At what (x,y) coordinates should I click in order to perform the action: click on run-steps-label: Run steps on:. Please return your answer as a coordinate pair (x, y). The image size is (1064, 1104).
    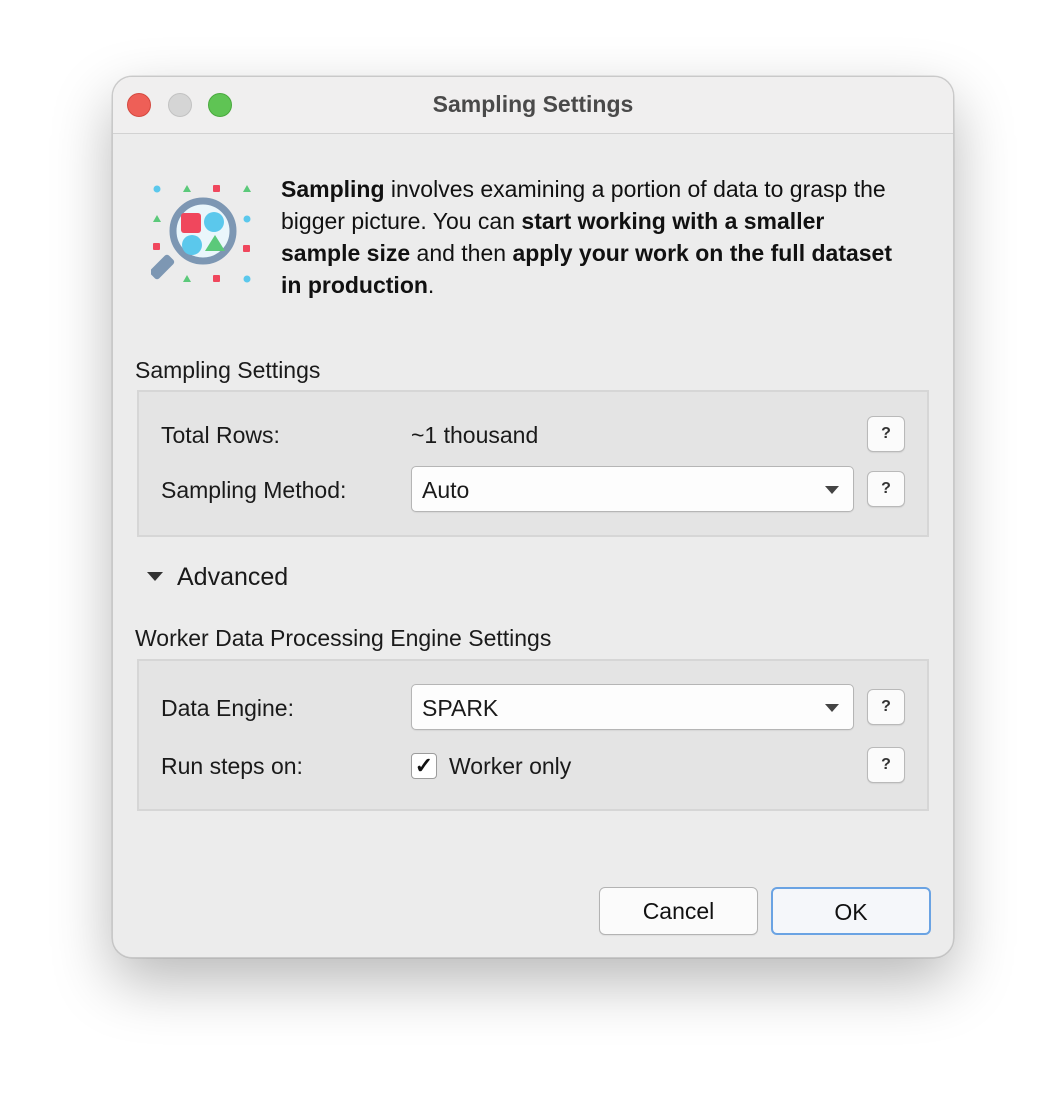
    Looking at the image, I should click on (232, 766).